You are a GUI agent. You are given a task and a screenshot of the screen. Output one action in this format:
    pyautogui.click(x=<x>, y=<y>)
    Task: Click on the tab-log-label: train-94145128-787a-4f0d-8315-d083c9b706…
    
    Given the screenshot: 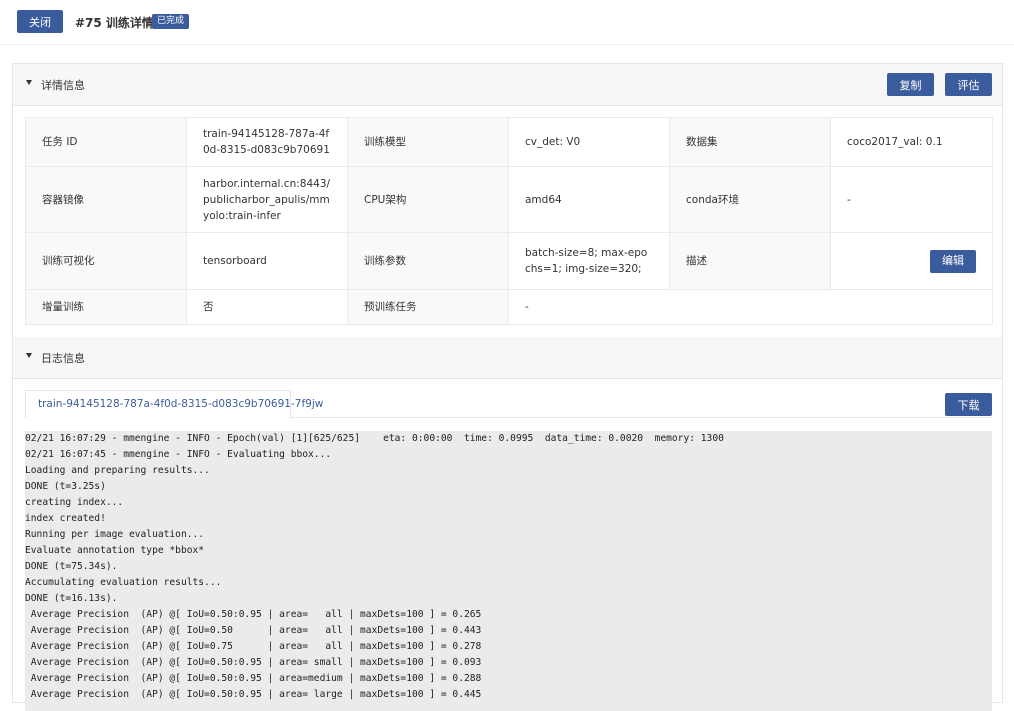 What is the action you would take?
    pyautogui.click(x=181, y=404)
    